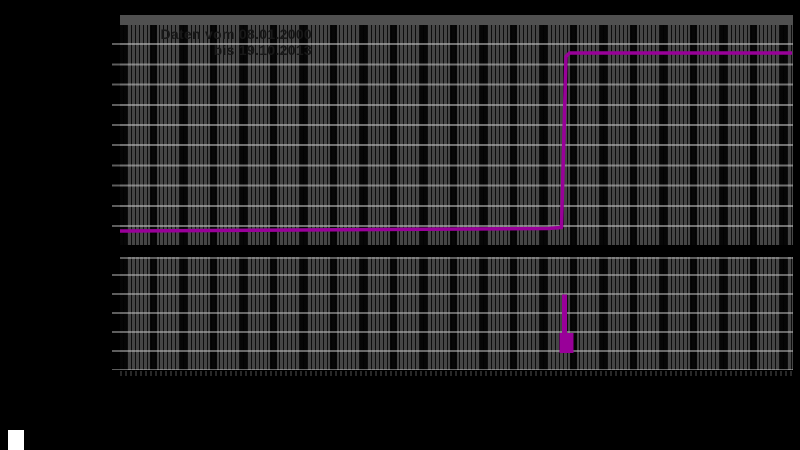 The image size is (800, 450). What do you see at coordinates (116, 135) in the screenshot?
I see `y-axis-ticks-top` at bounding box center [116, 135].